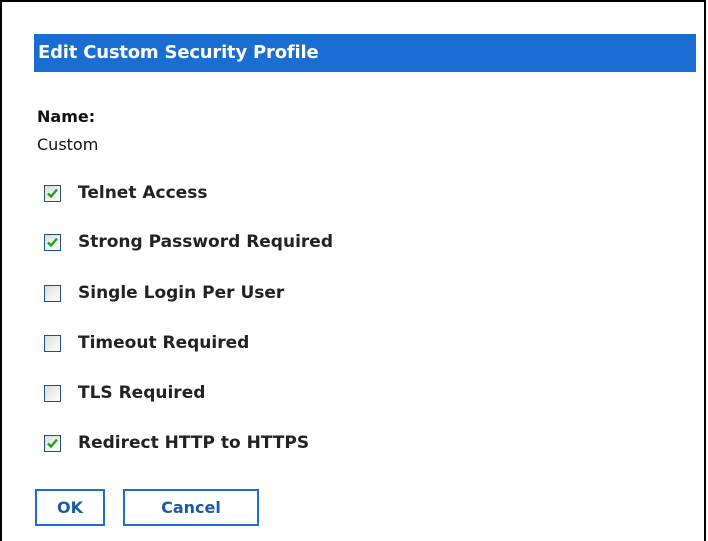 This screenshot has height=541, width=708. I want to click on strong-password-label: Strong Password Required, so click(205, 242).